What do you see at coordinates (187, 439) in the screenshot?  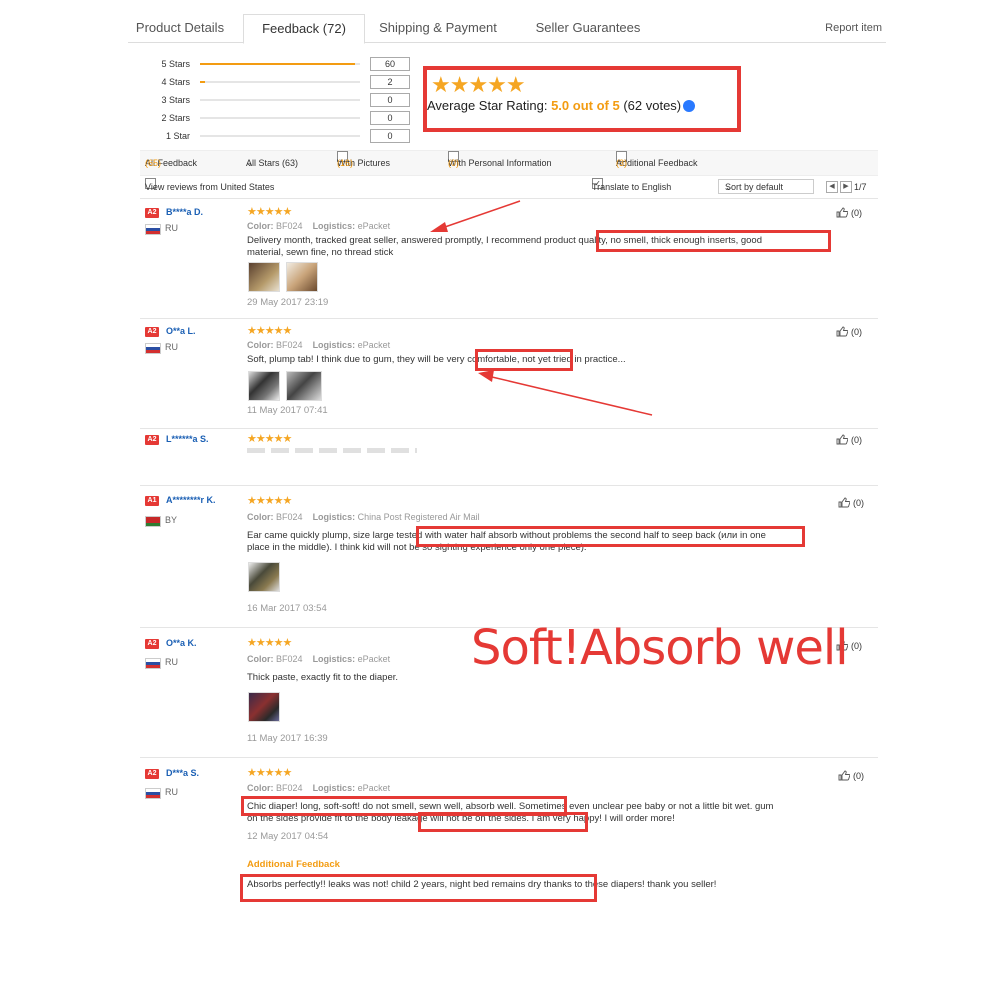 I see `reviewer-name: L******a S.` at bounding box center [187, 439].